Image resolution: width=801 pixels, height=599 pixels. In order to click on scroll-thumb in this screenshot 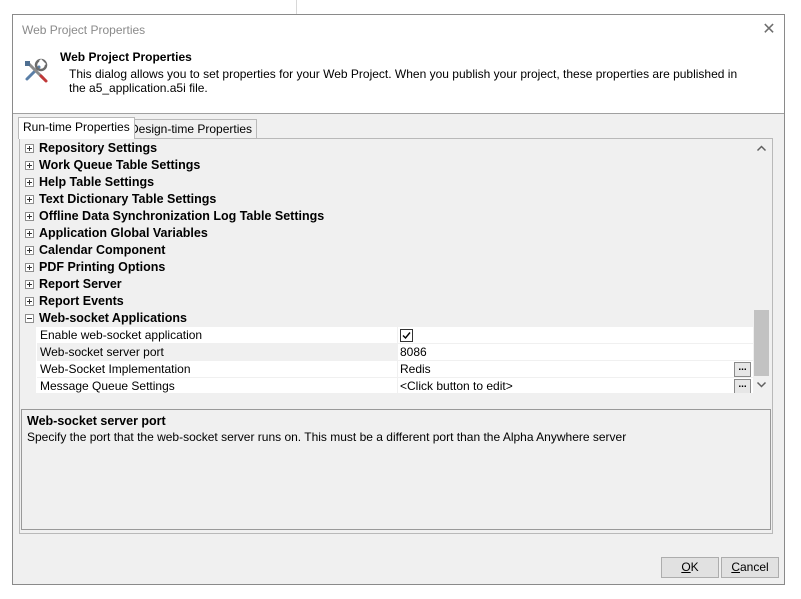, I will do `click(761, 343)`.